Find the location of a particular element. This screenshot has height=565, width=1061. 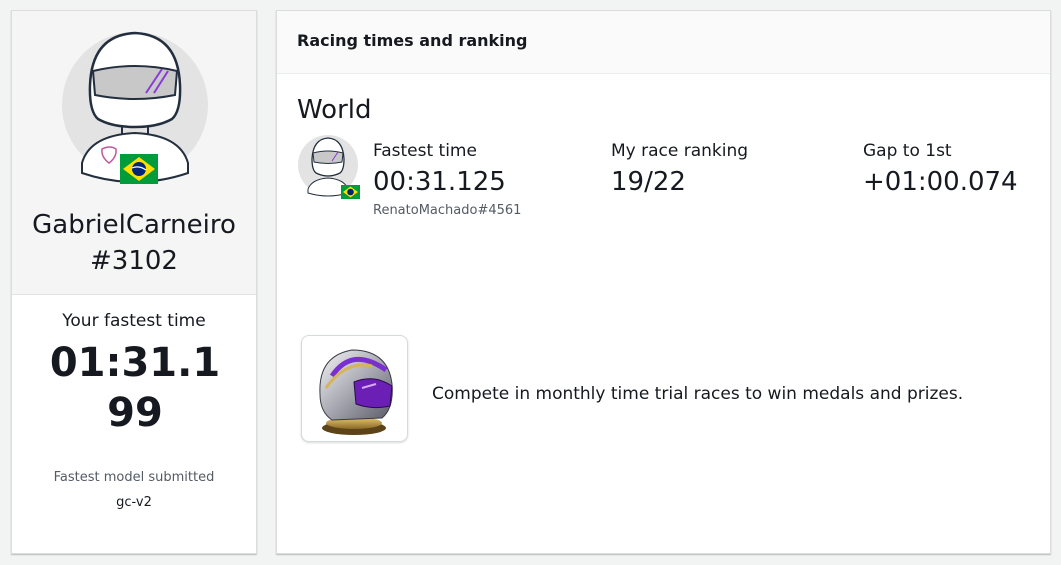

section-title: World is located at coordinates (334, 110).